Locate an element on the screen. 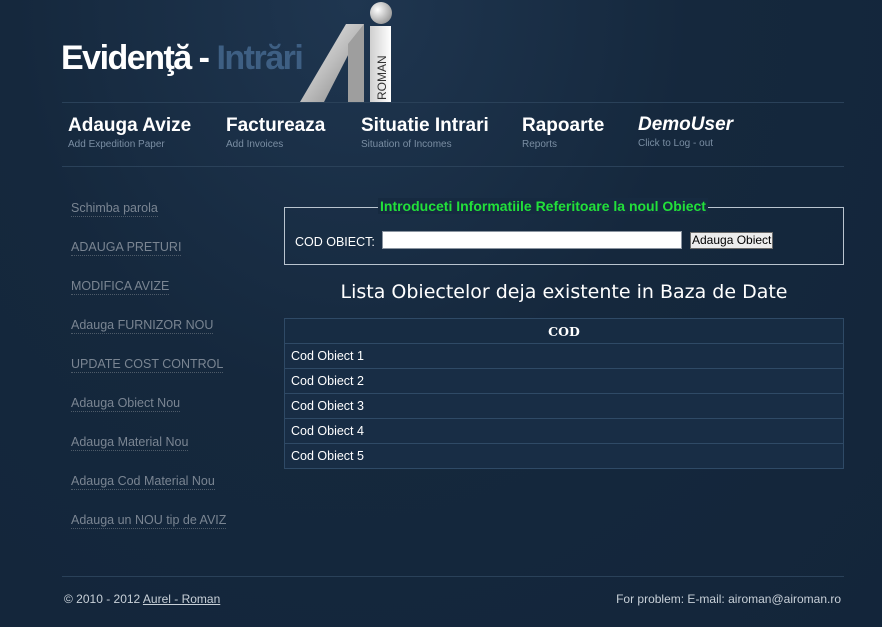 Image resolution: width=882 pixels, height=627 pixels. table-row: Cod Obiect 5 is located at coordinates (564, 456).